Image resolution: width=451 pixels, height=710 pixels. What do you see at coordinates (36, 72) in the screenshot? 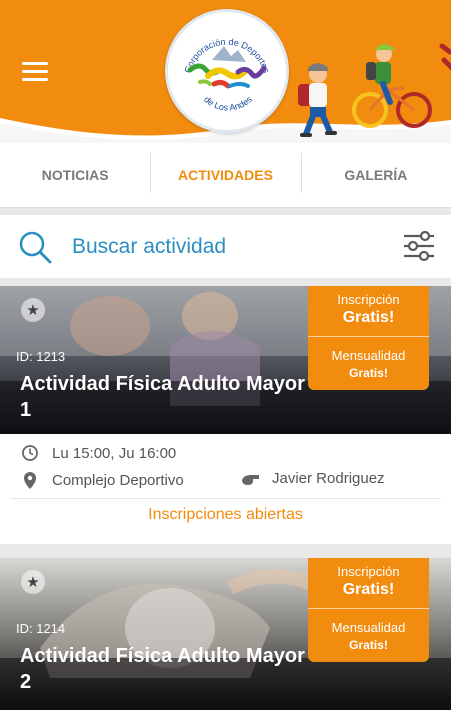
I see `menu-button` at bounding box center [36, 72].